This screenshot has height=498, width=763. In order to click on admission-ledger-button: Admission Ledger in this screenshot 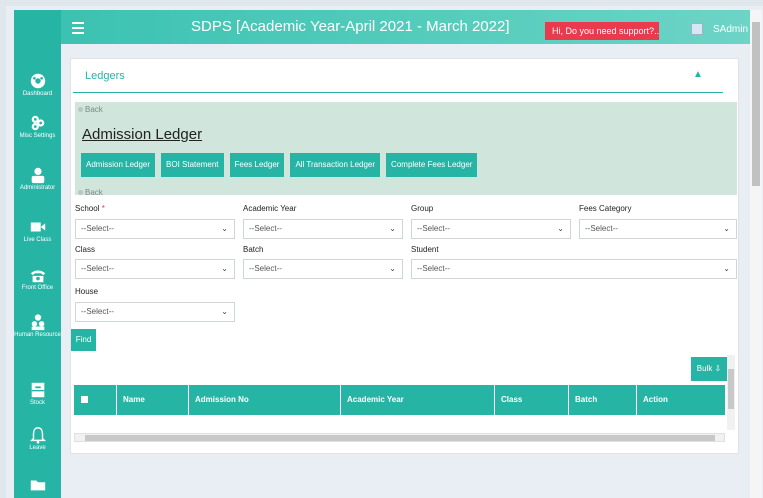, I will do `click(118, 165)`.